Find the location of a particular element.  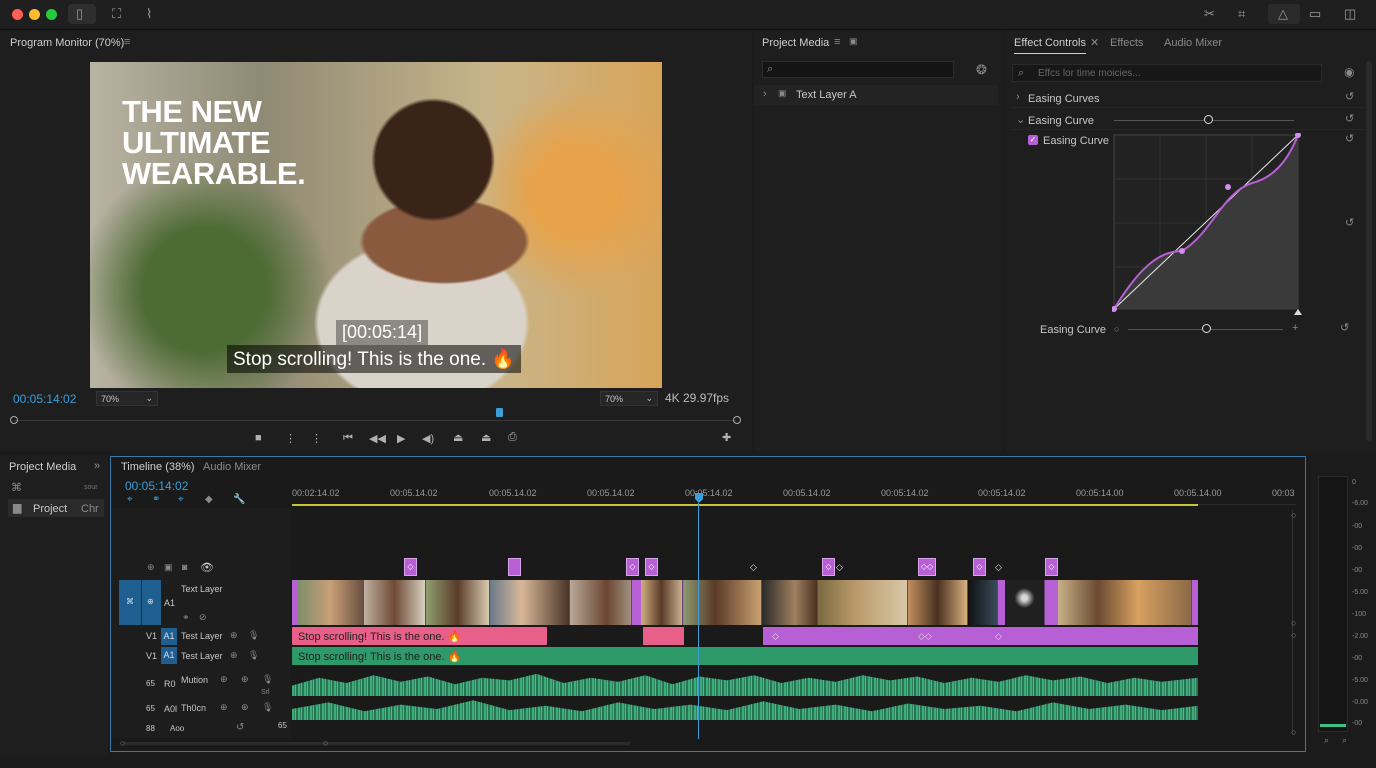

close-window-button is located at coordinates (17, 14).